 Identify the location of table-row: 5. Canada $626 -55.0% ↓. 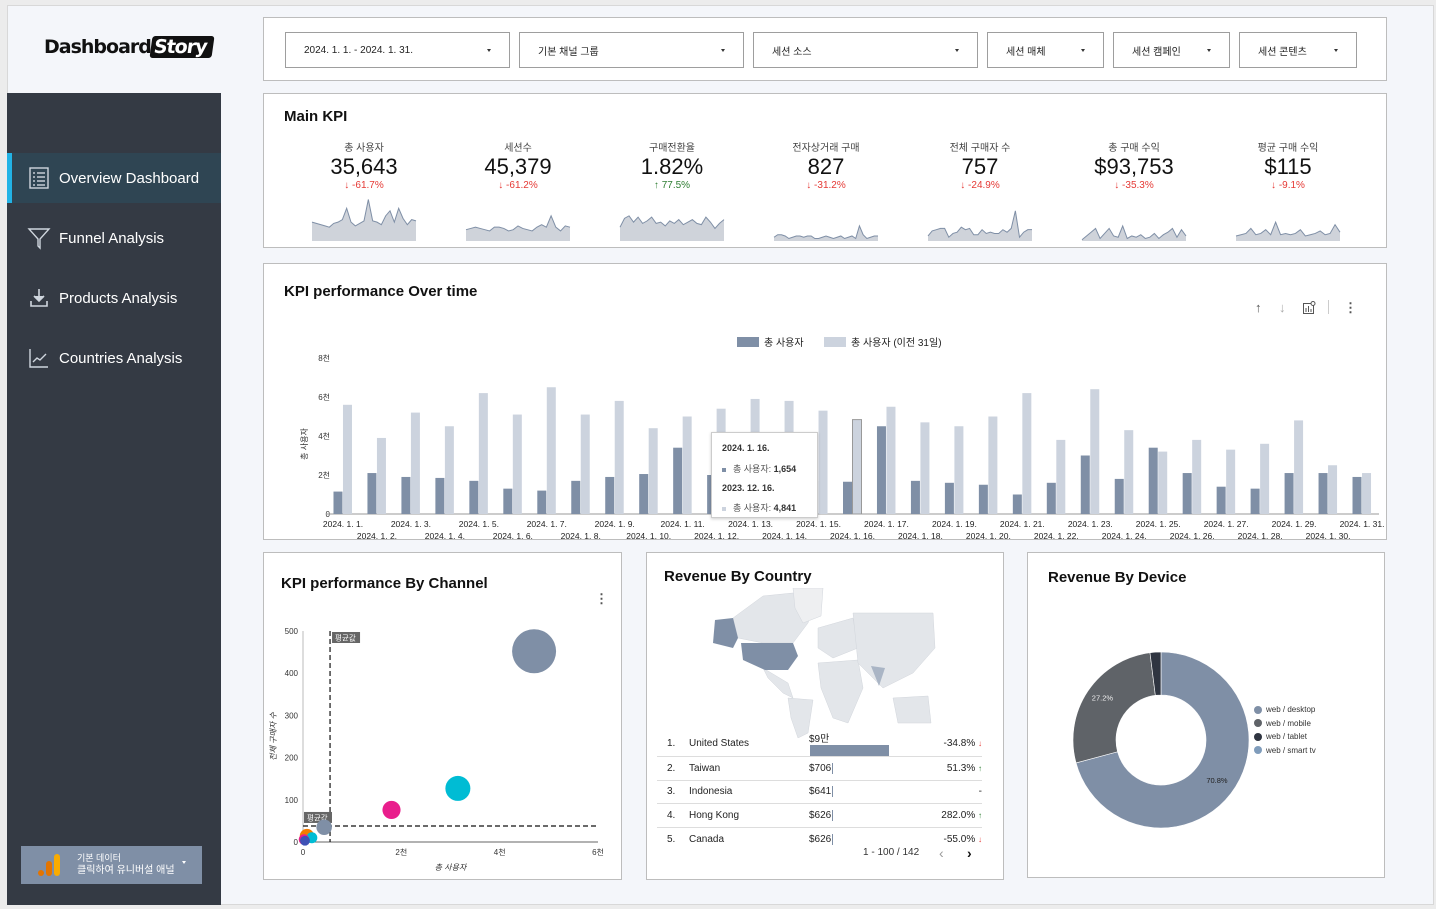
(819, 839).